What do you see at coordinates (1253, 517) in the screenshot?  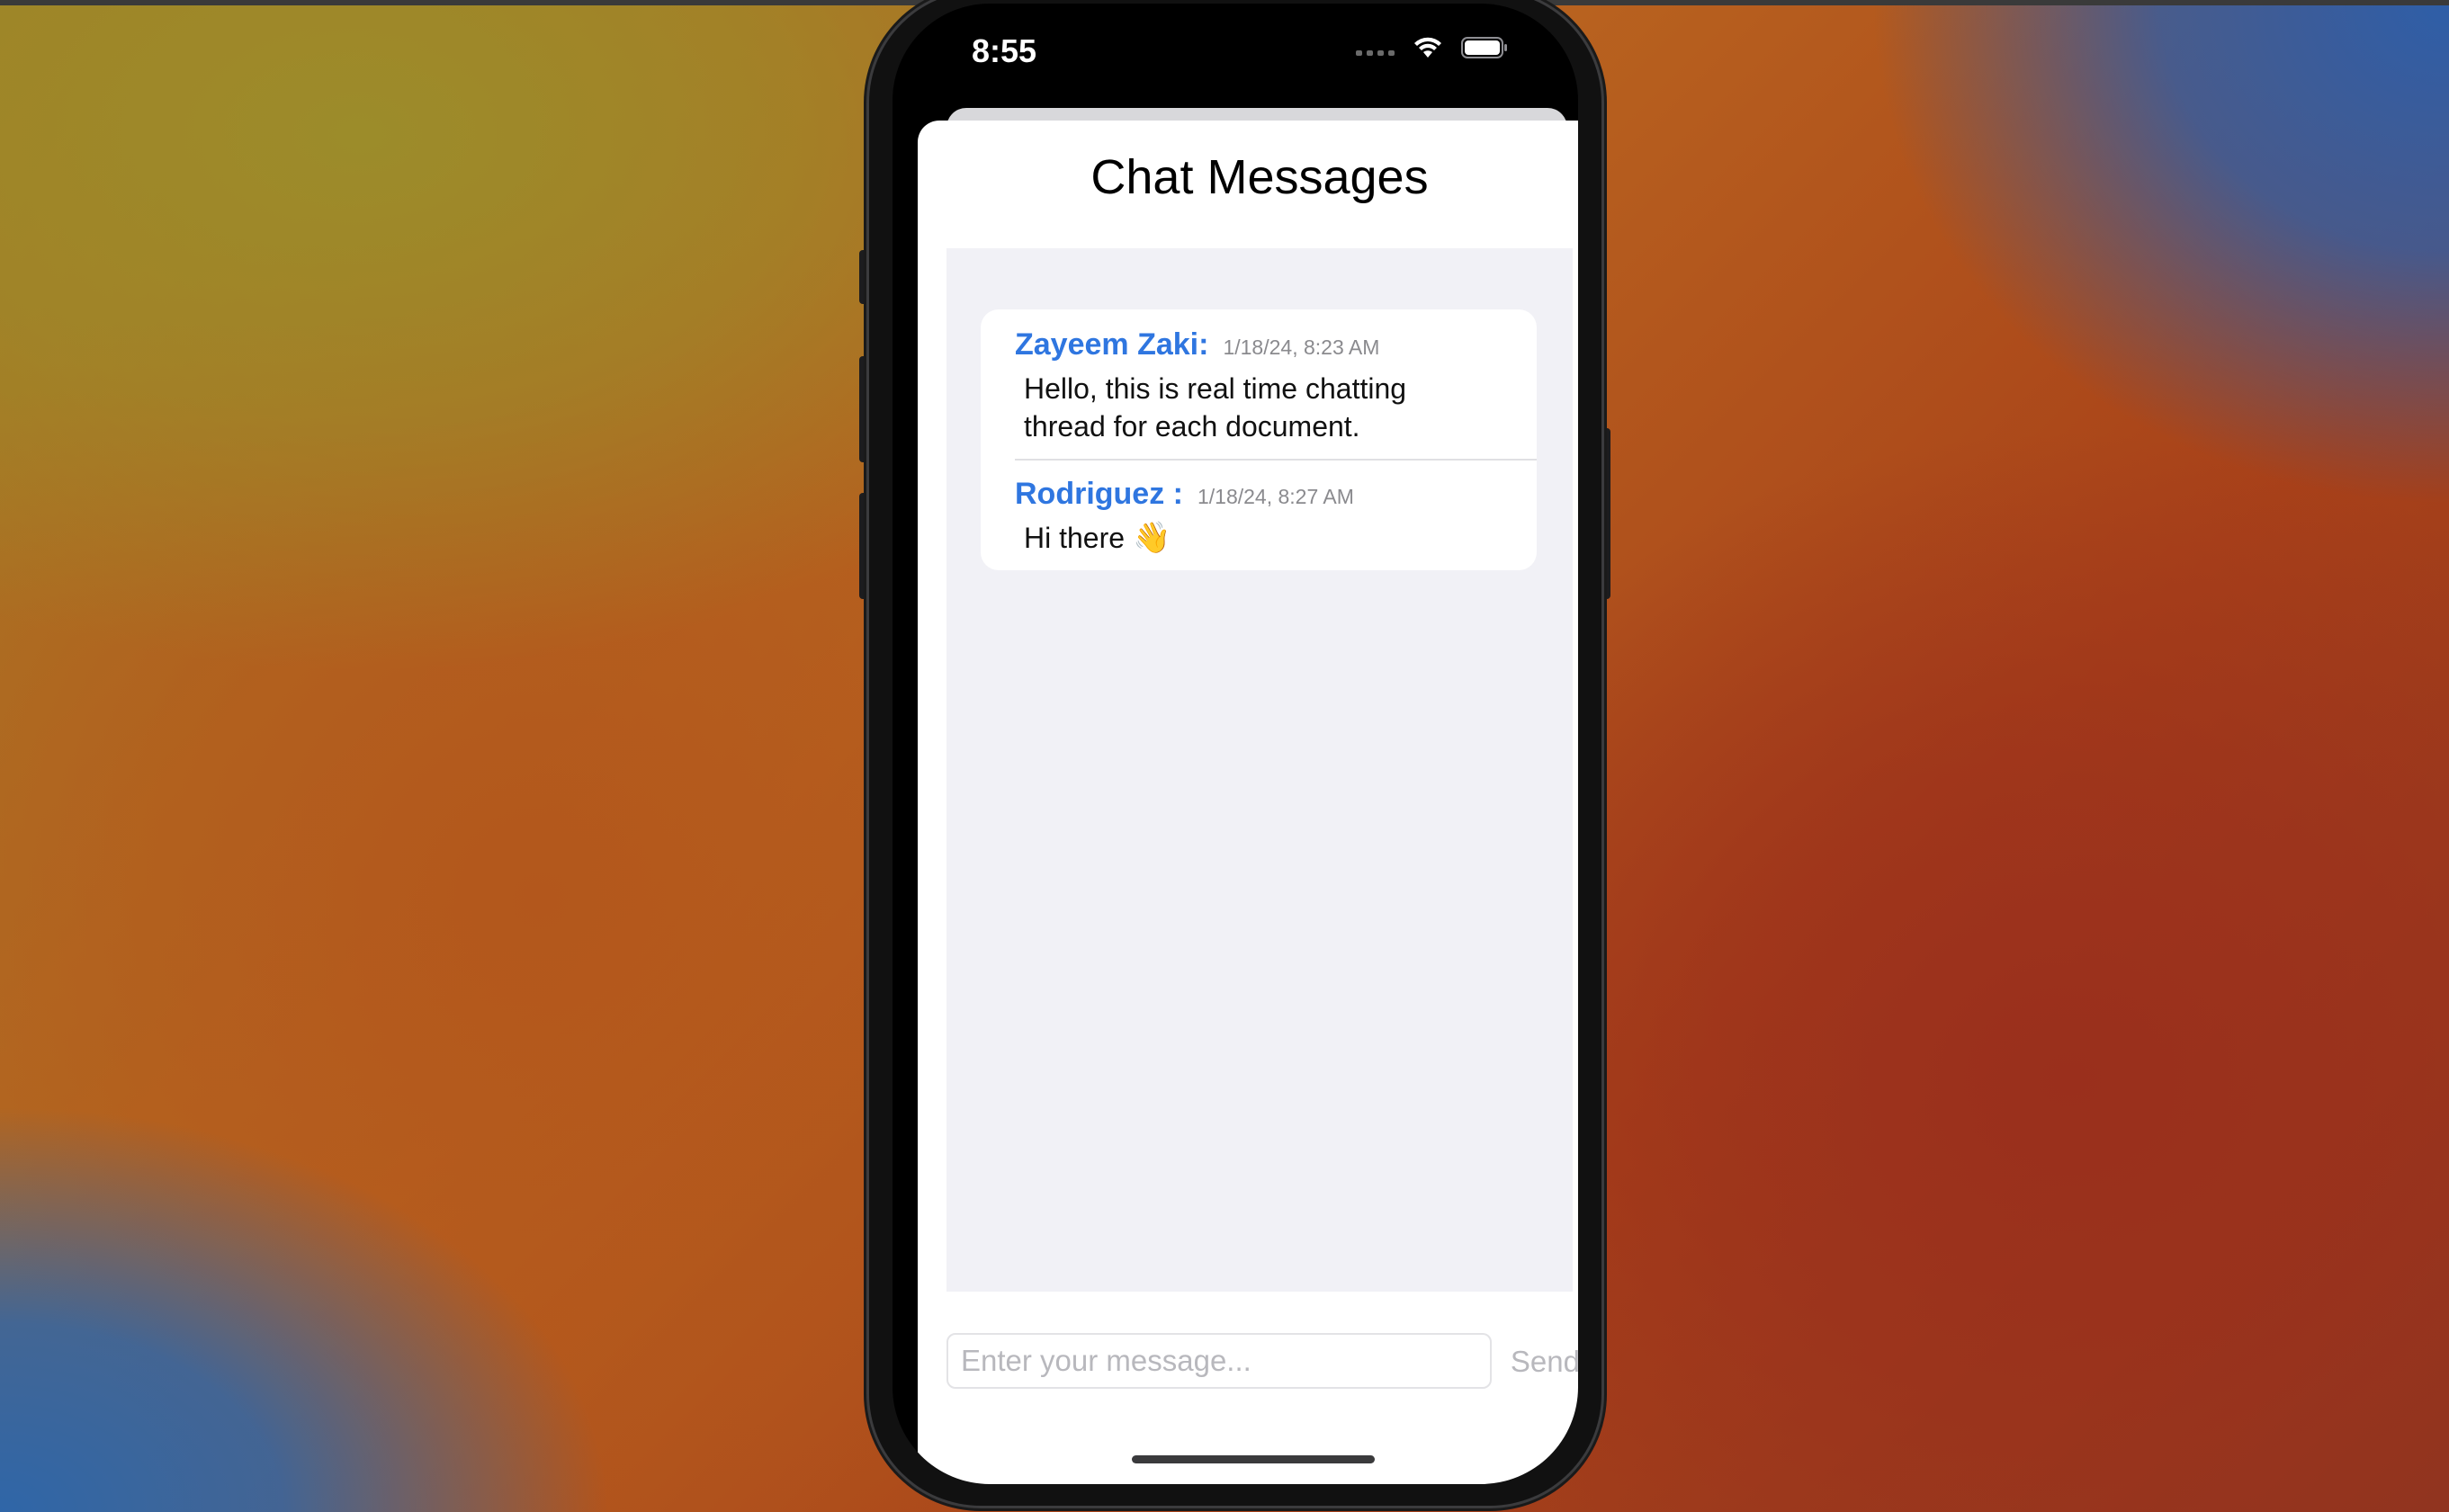 I see `message-item: Rodriguez : 1/18/24, 8:27 AM Hi there 👋` at bounding box center [1253, 517].